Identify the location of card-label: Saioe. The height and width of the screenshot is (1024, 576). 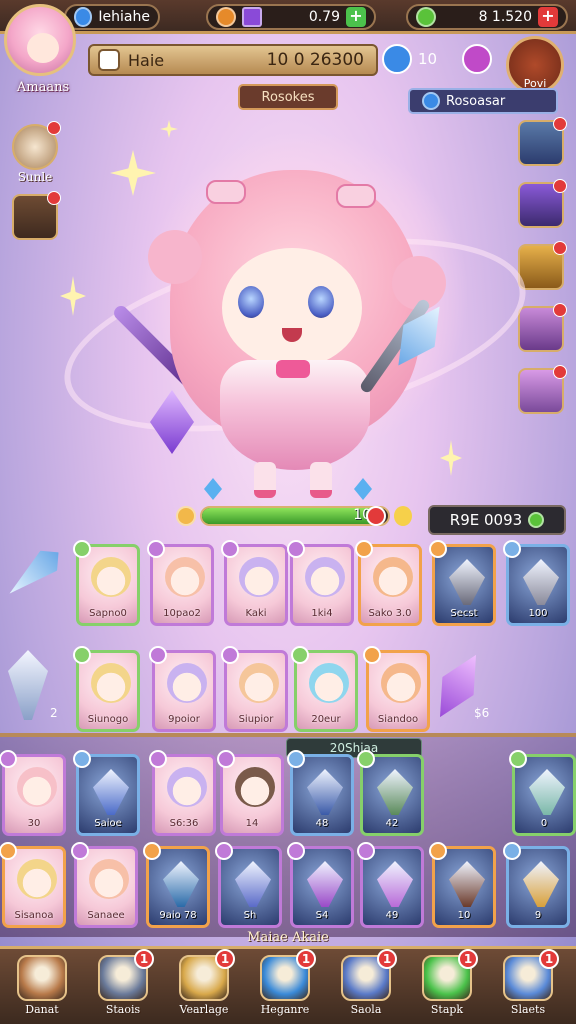
(108, 823).